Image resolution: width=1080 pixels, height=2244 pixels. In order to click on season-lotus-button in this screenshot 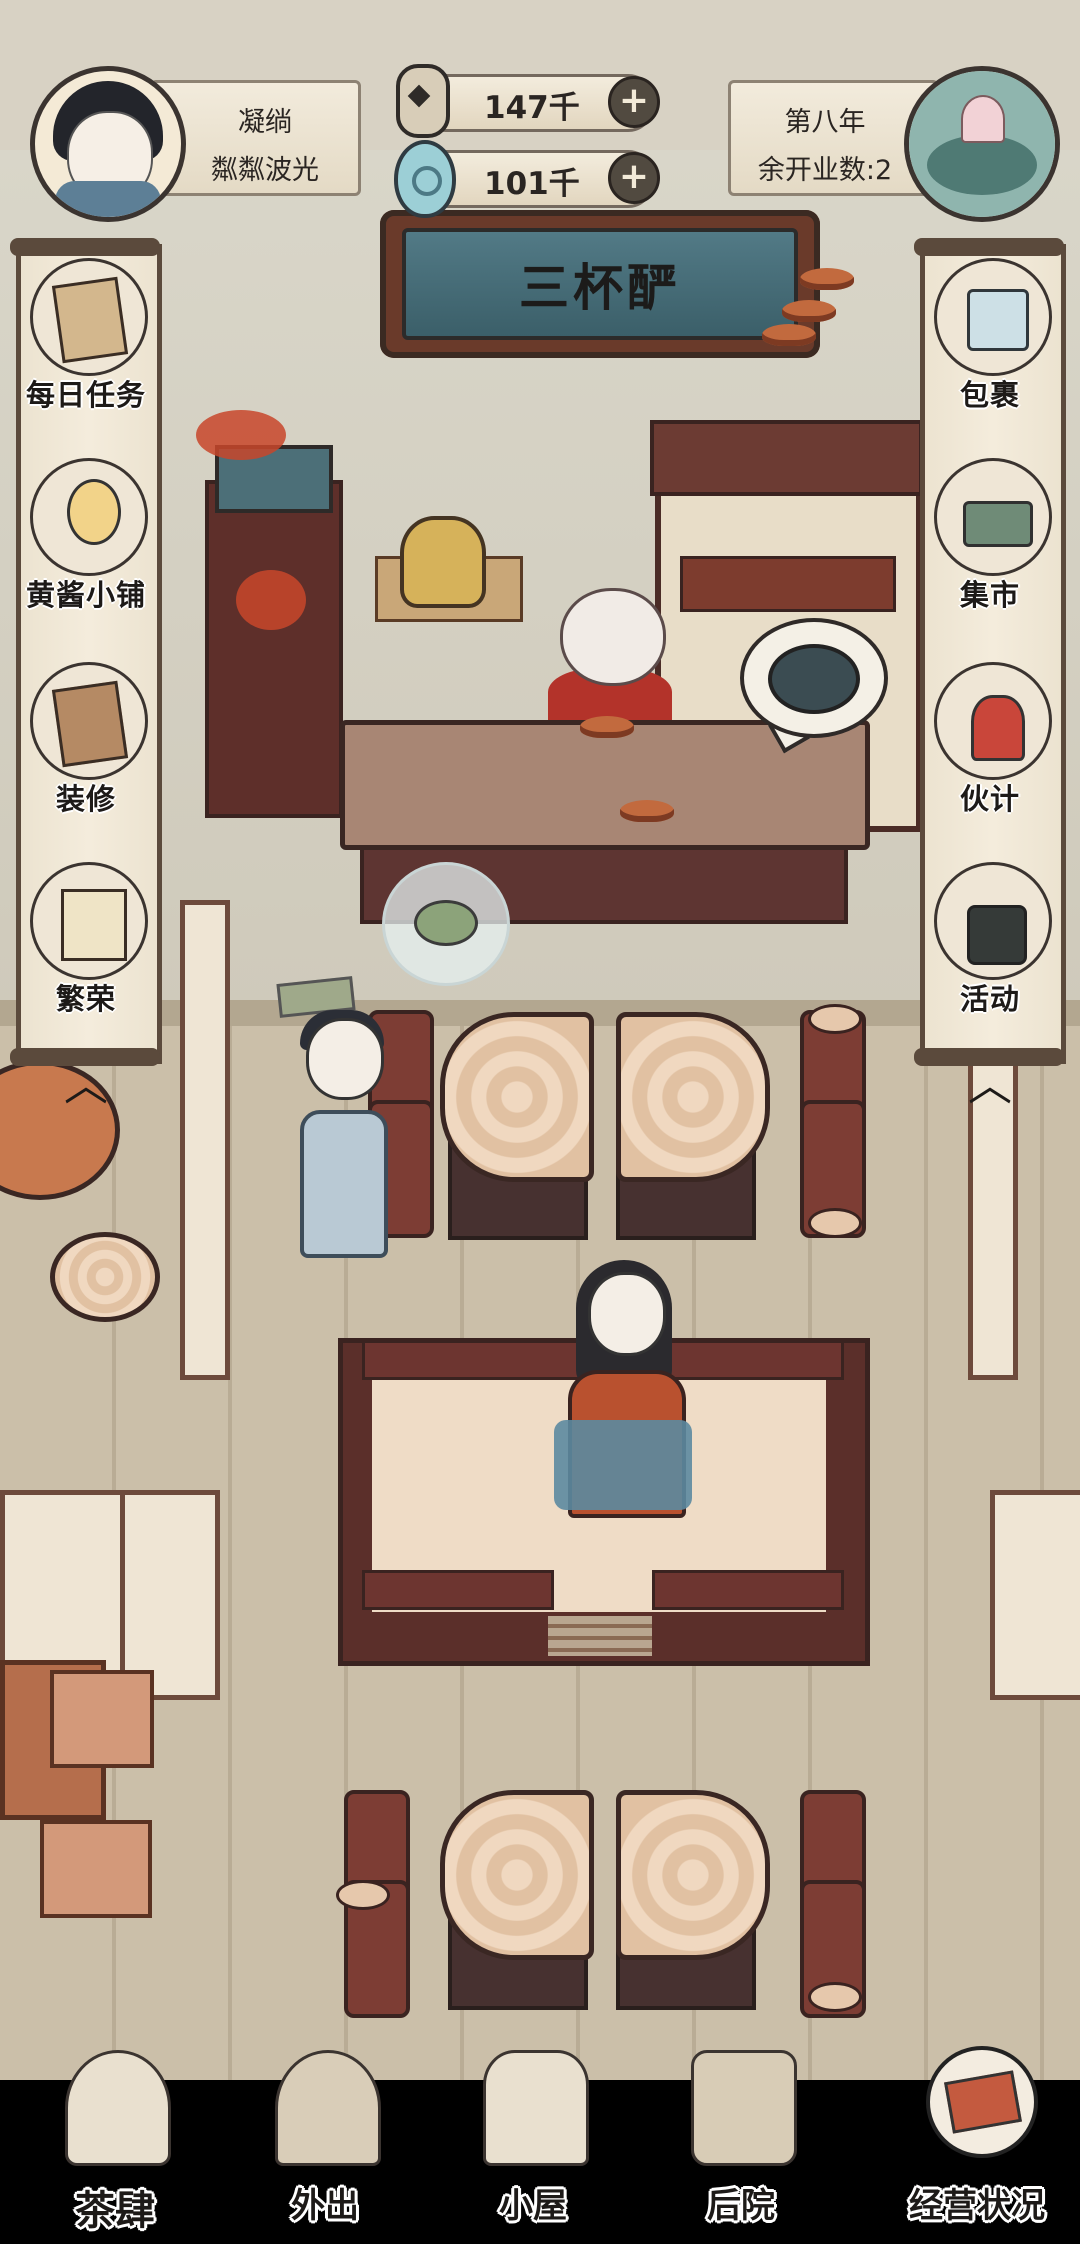, I will do `click(982, 144)`.